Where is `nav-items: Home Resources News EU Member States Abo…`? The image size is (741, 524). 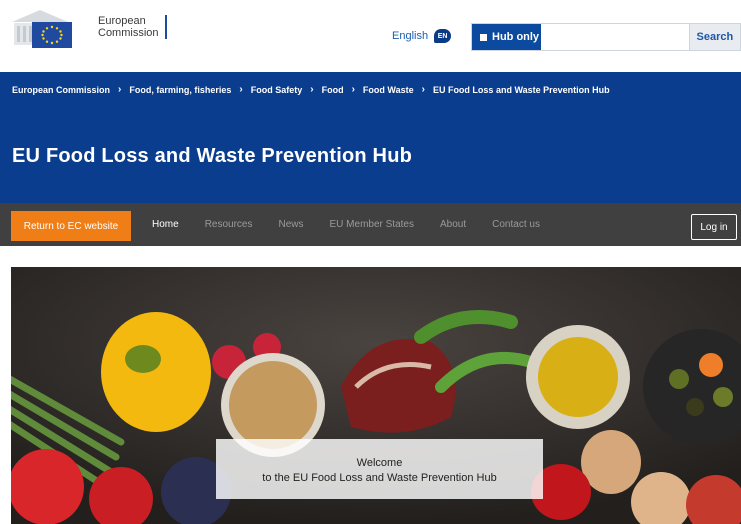 nav-items: Home Resources News EU Member States Abo… is located at coordinates (346, 224).